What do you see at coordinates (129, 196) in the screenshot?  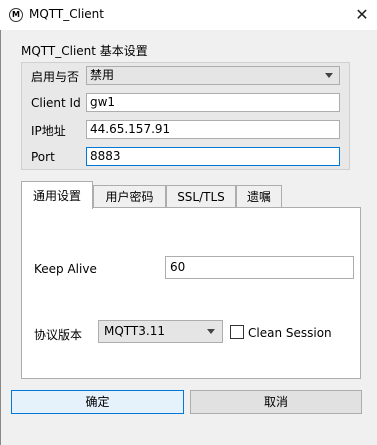 I see `tab-user-password: 用户密码` at bounding box center [129, 196].